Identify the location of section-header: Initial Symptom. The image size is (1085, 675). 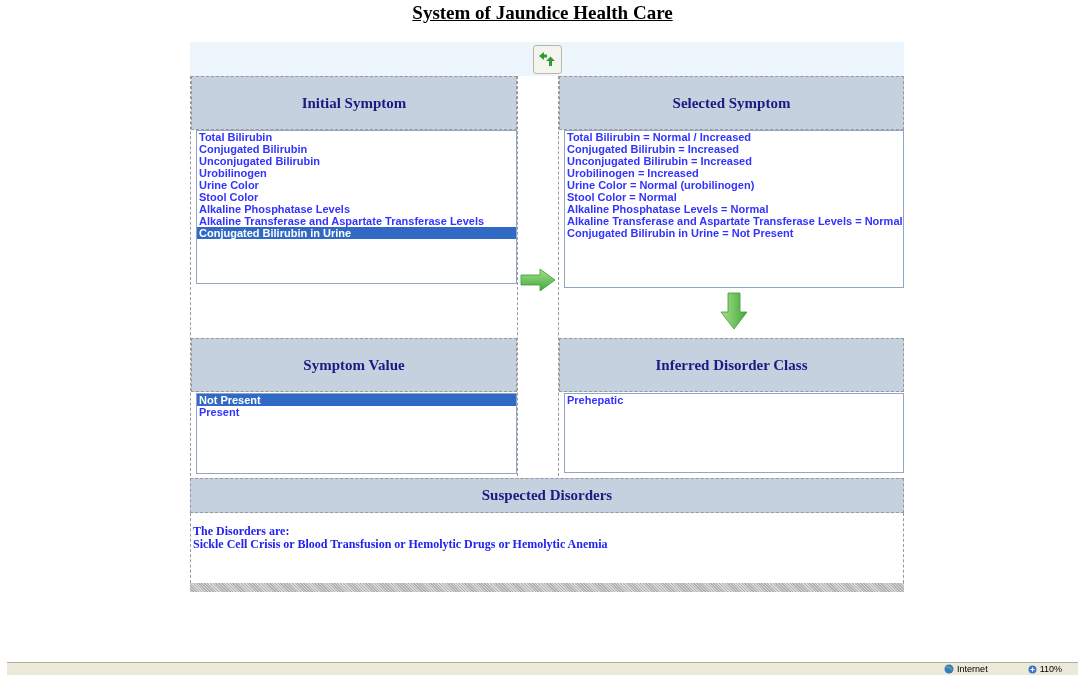
(354, 103).